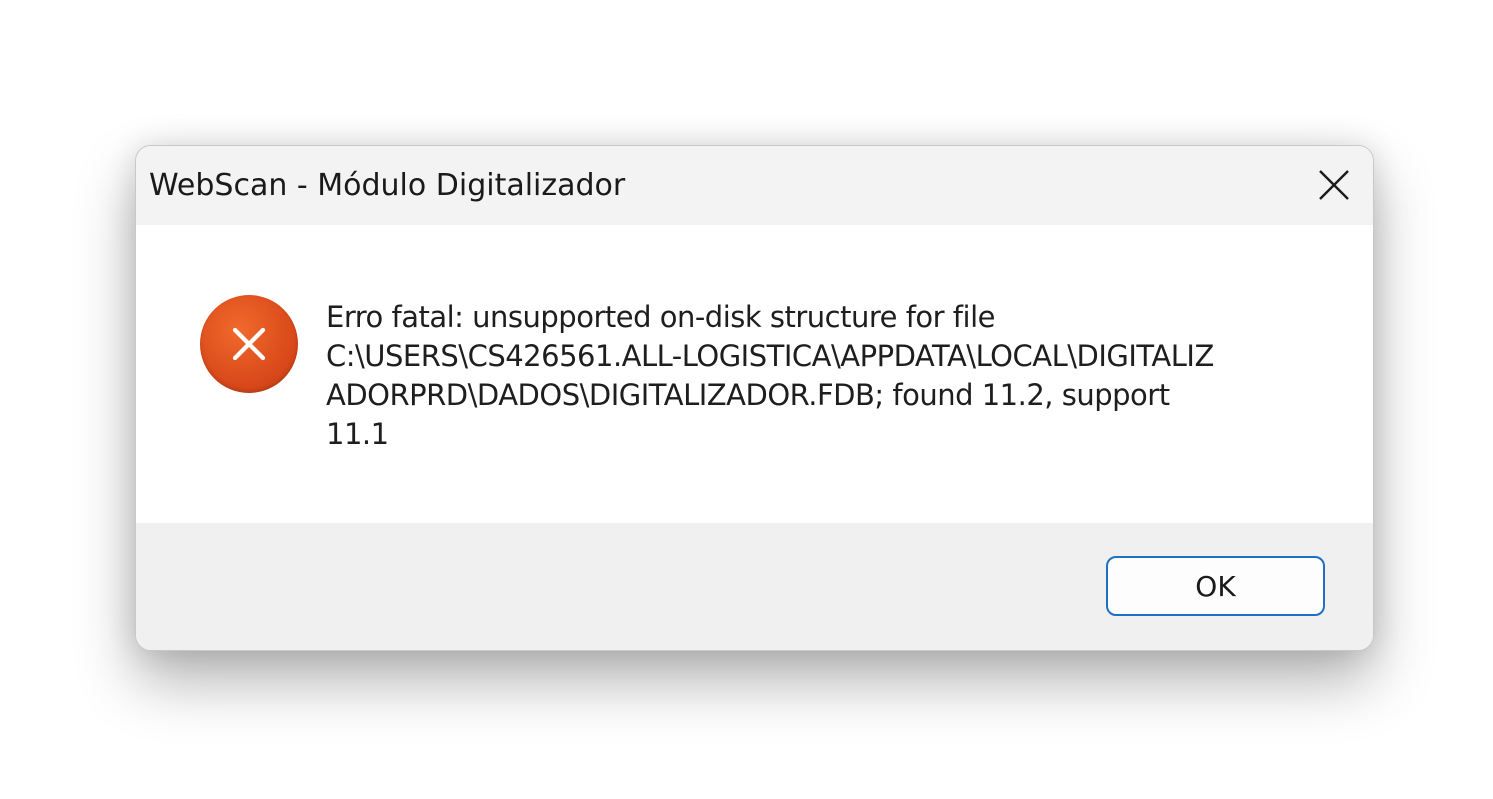 This screenshot has height=799, width=1493. What do you see at coordinates (1215, 586) in the screenshot?
I see `ok-button: OK` at bounding box center [1215, 586].